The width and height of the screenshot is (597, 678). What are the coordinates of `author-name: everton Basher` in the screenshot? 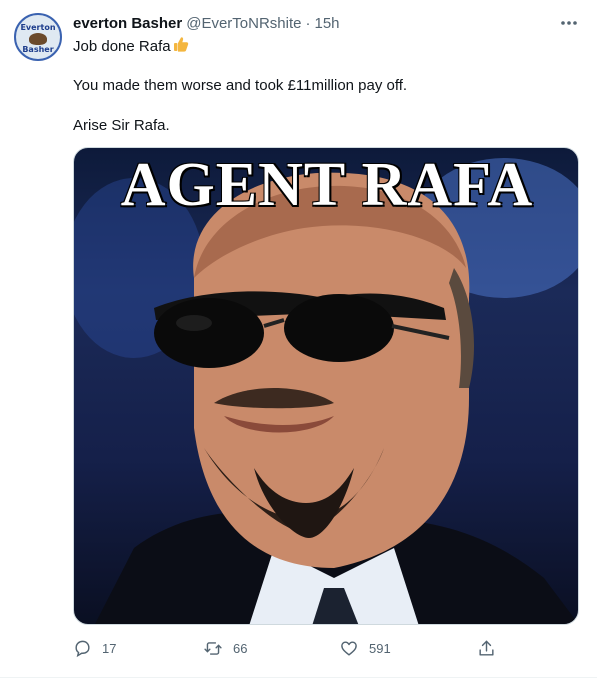 It's located at (127, 23).